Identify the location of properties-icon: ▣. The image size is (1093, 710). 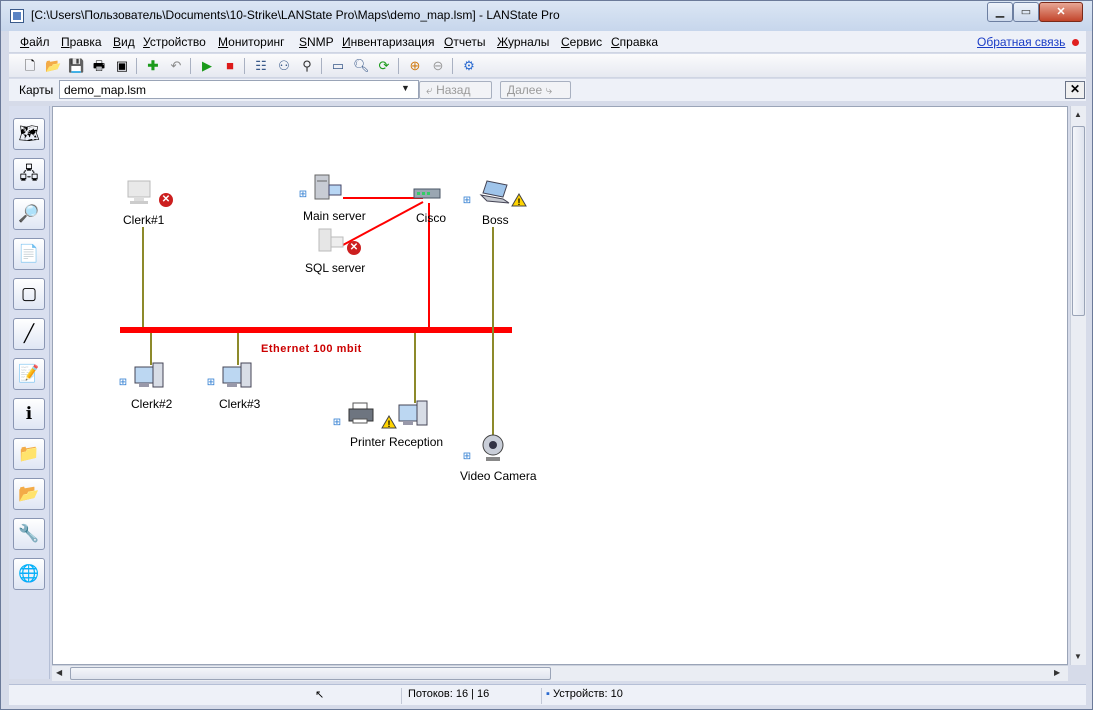
(122, 66).